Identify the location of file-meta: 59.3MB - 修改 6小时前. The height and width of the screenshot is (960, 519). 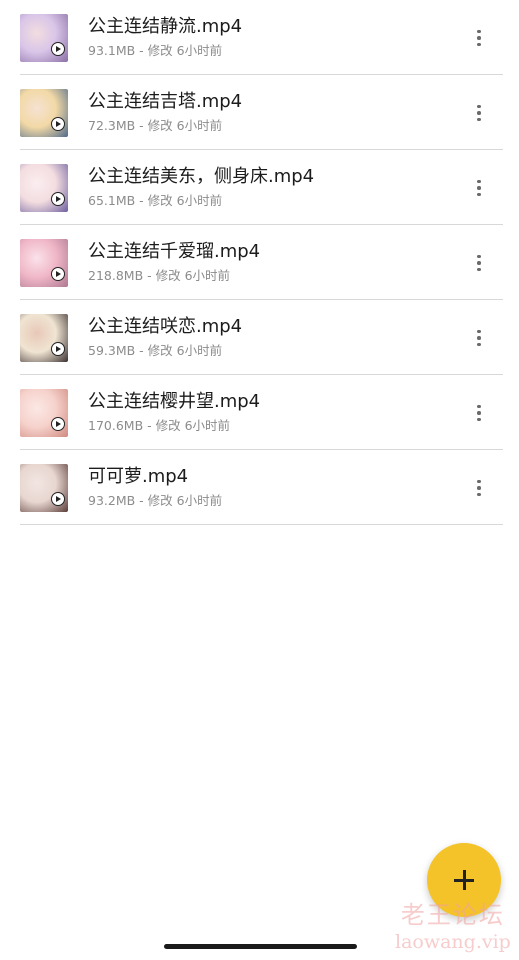
(155, 350).